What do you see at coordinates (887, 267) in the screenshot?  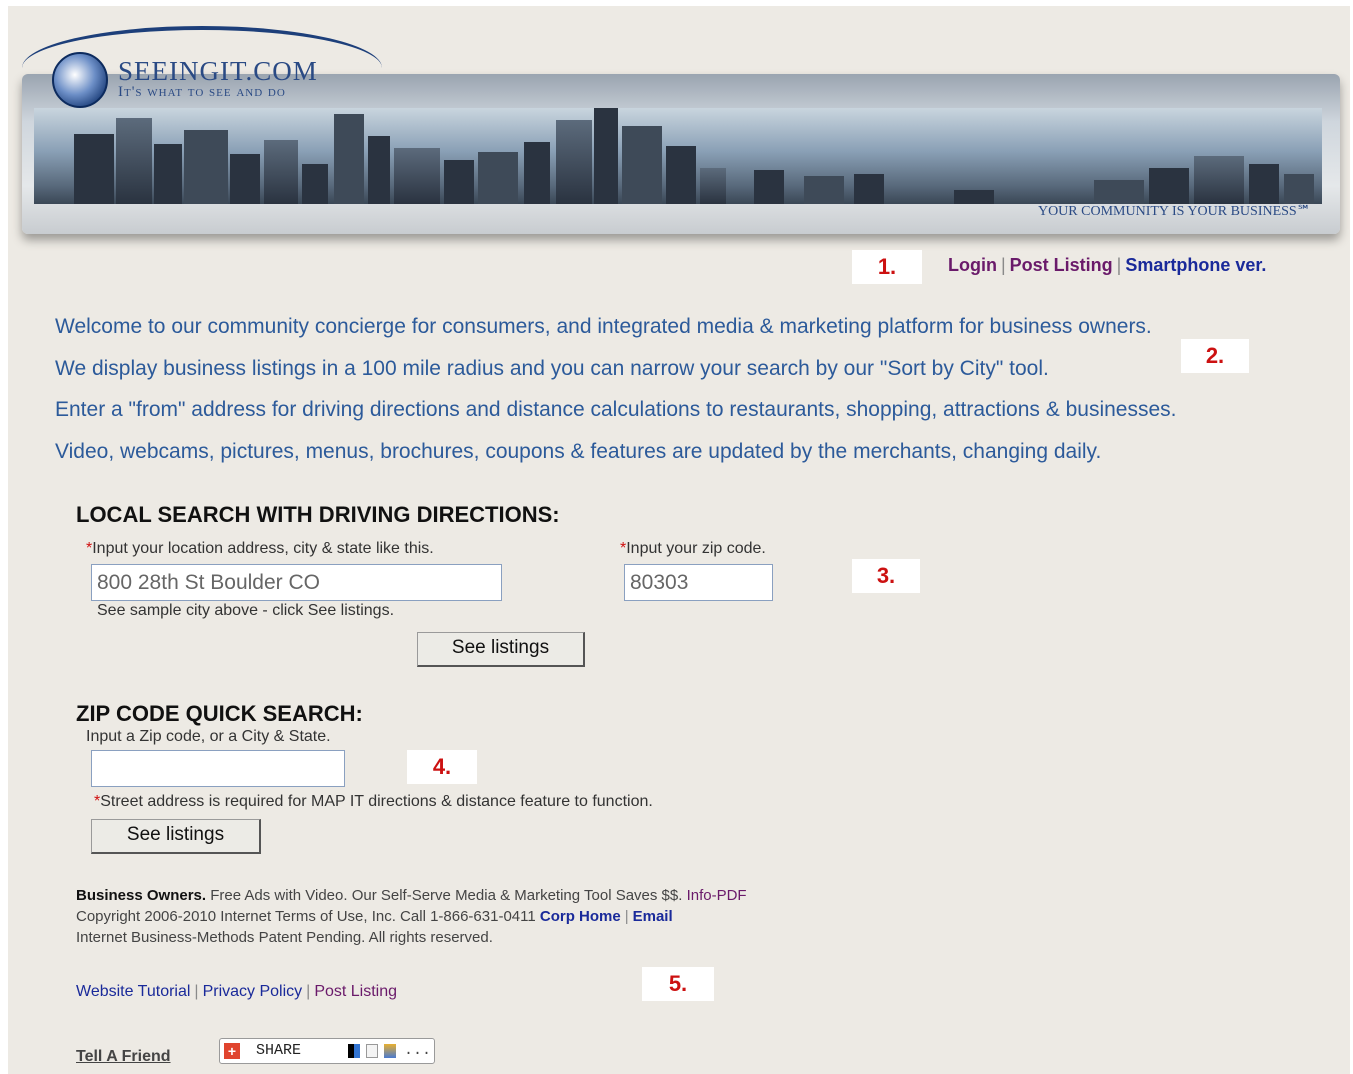 I see `marker-1: 1.` at bounding box center [887, 267].